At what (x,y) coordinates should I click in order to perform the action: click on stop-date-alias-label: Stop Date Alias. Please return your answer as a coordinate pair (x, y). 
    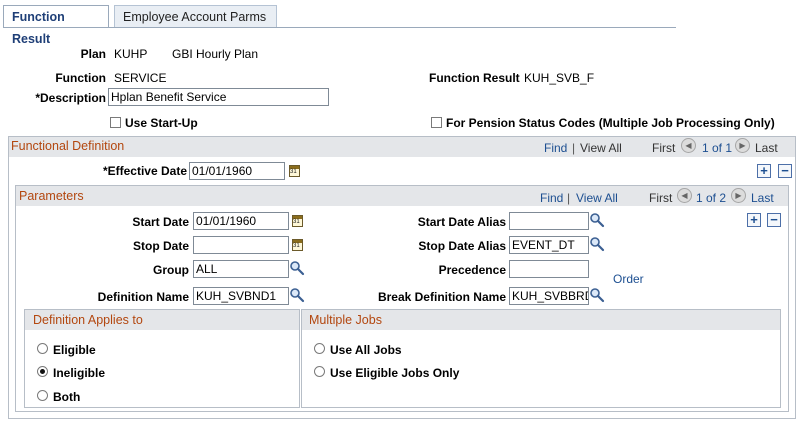
    Looking at the image, I should click on (462, 246).